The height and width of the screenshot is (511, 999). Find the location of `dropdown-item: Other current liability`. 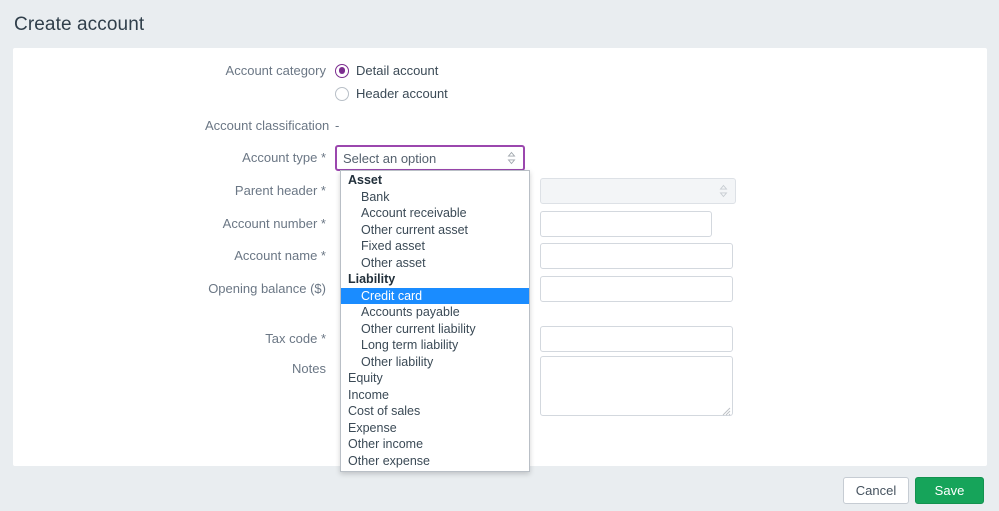

dropdown-item: Other current liability is located at coordinates (435, 329).